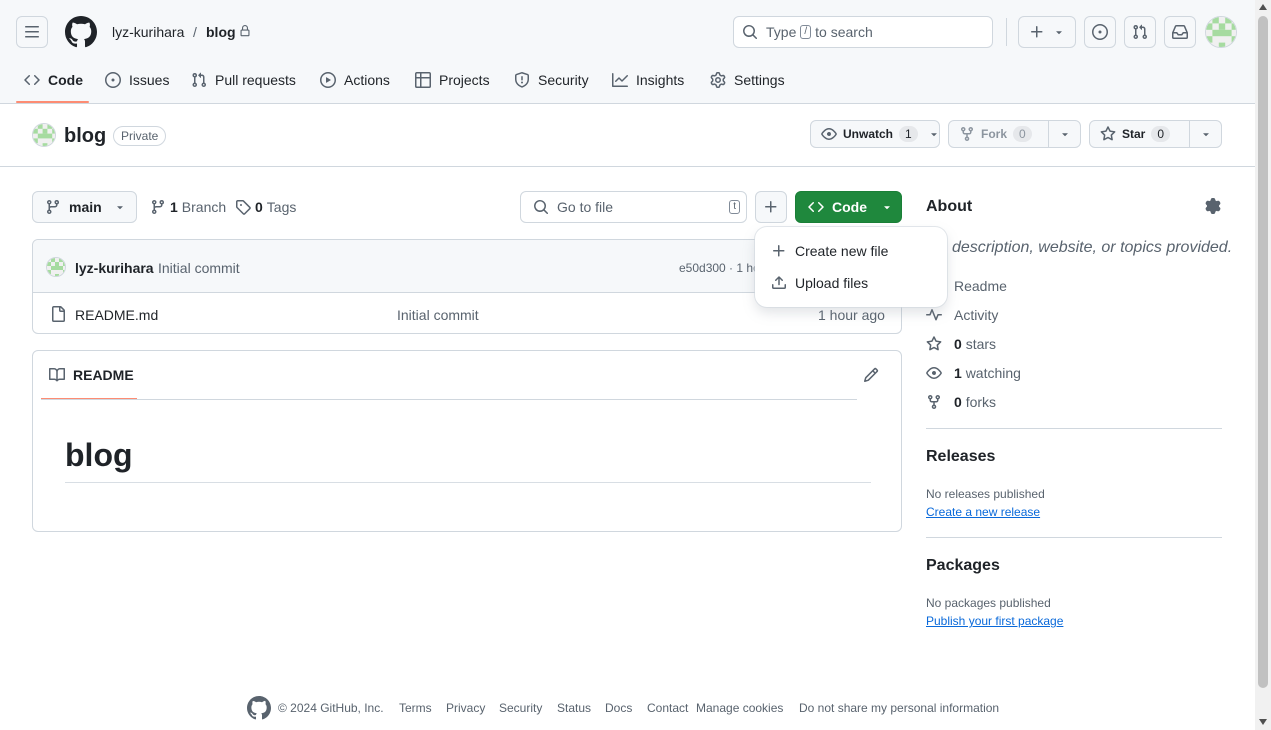 The image size is (1271, 730). I want to click on forks-link: 0 forks, so click(961, 402).